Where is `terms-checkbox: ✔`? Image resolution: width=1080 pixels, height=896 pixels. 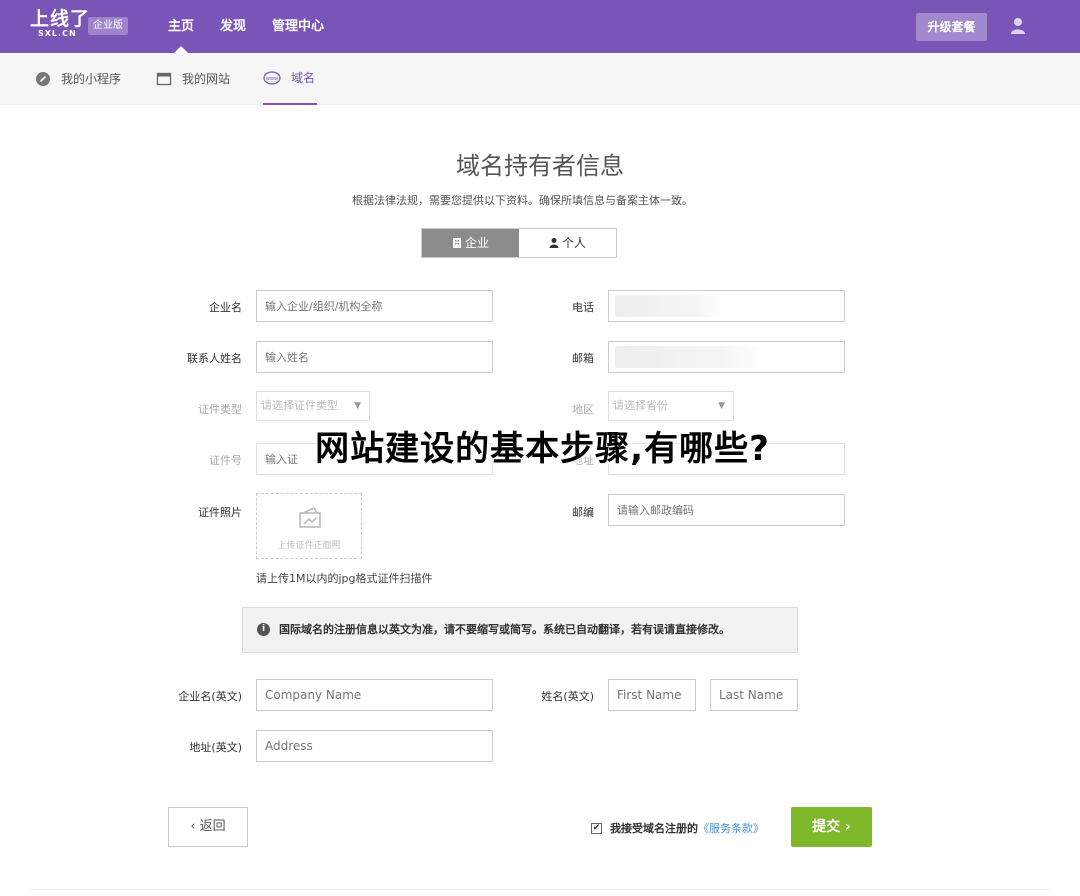
terms-checkbox: ✔ is located at coordinates (596, 828).